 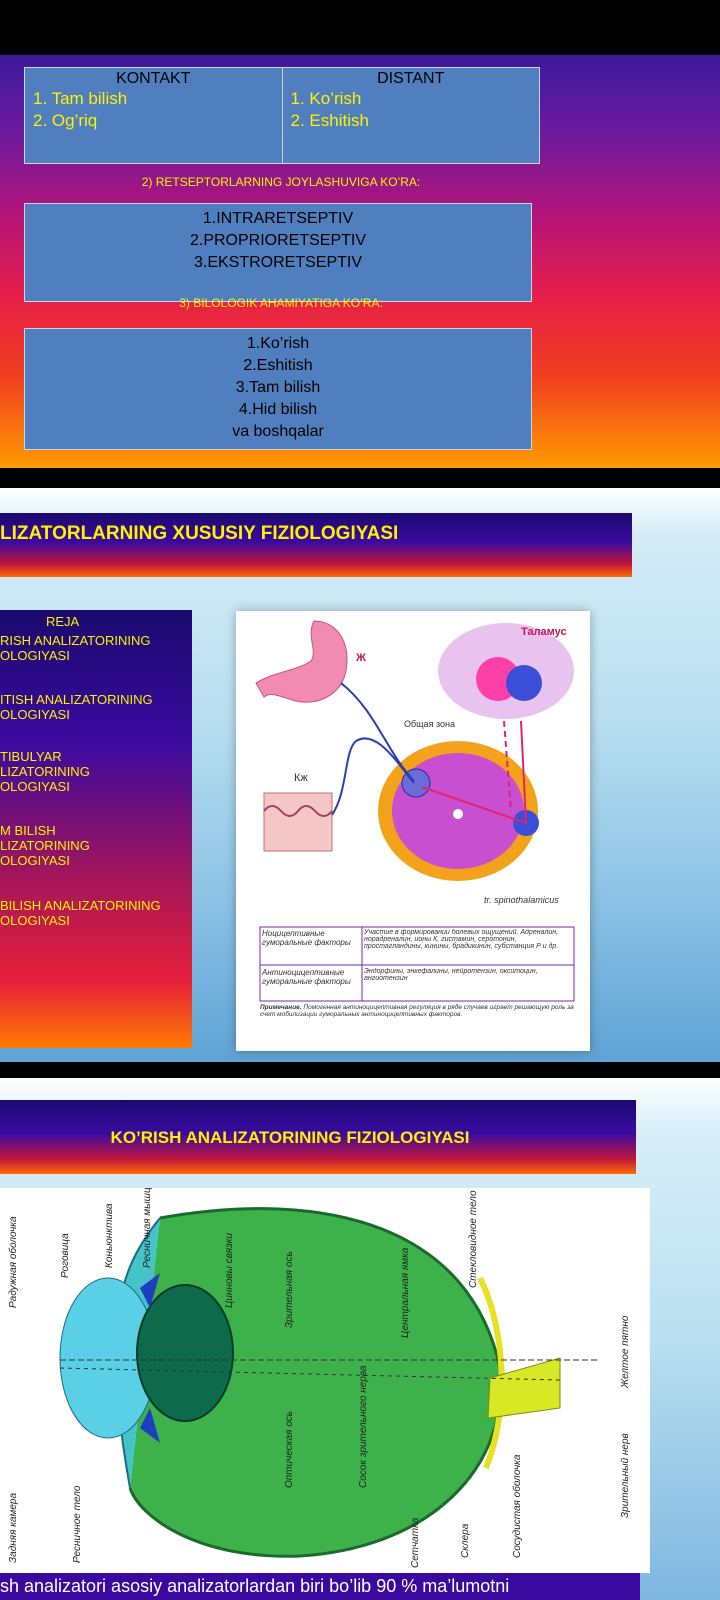 What do you see at coordinates (185, 1353) in the screenshot?
I see `lens-shape` at bounding box center [185, 1353].